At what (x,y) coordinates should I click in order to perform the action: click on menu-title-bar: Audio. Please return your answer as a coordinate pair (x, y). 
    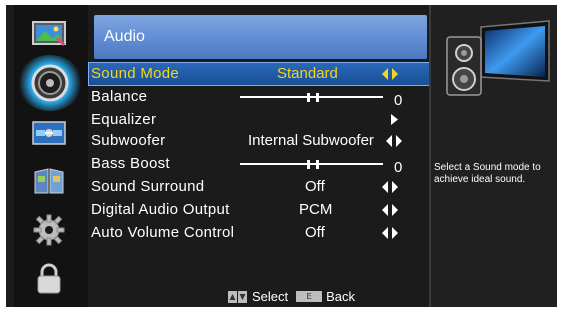
    Looking at the image, I should click on (260, 37).